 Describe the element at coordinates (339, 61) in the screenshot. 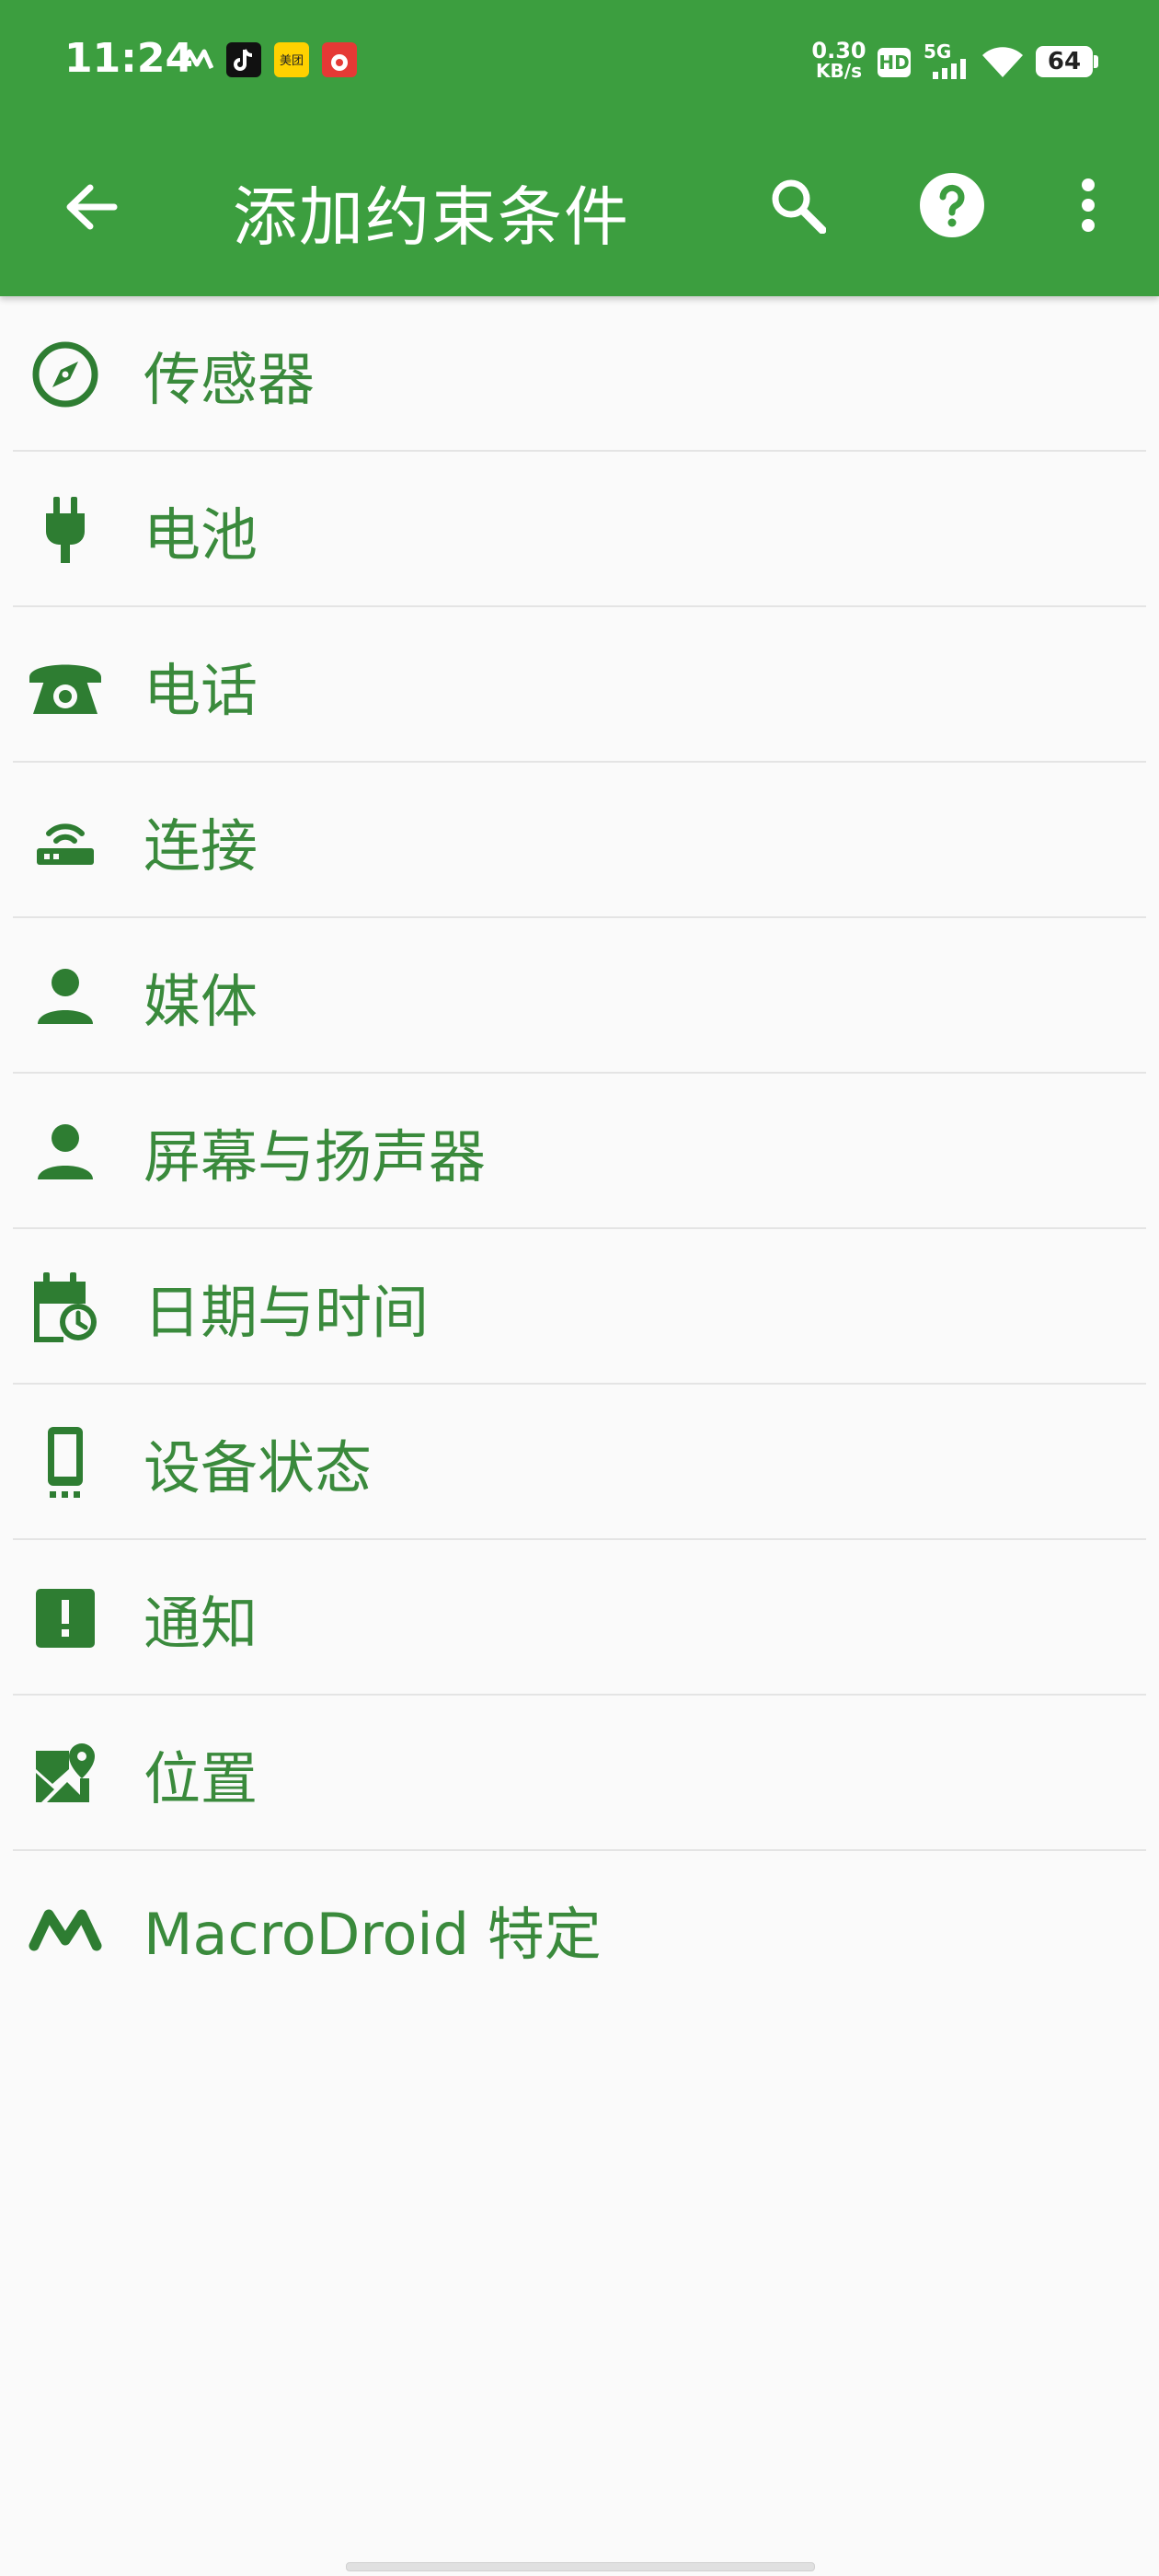

I see `app-icon` at that location.